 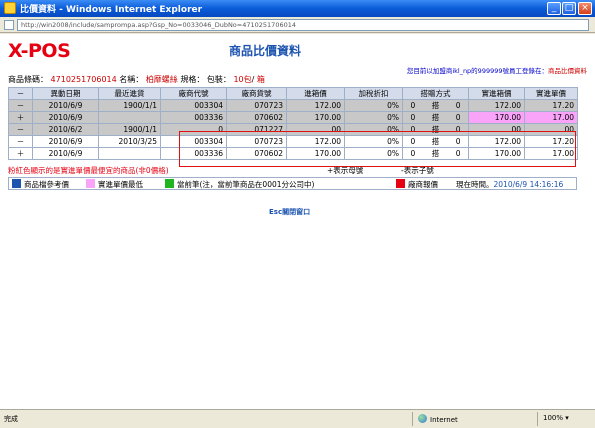 I want to click on selection-highlight-box, so click(x=377, y=149).